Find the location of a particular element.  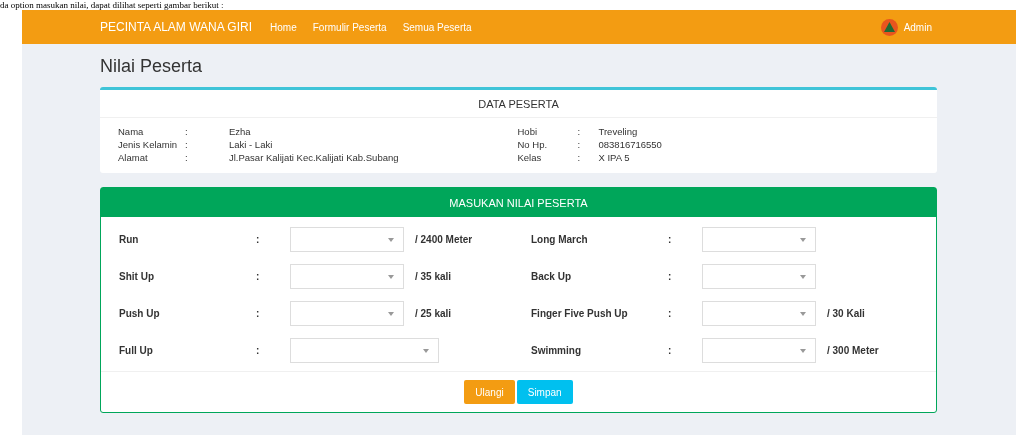

field-value: 083816716550 is located at coordinates (630, 145).